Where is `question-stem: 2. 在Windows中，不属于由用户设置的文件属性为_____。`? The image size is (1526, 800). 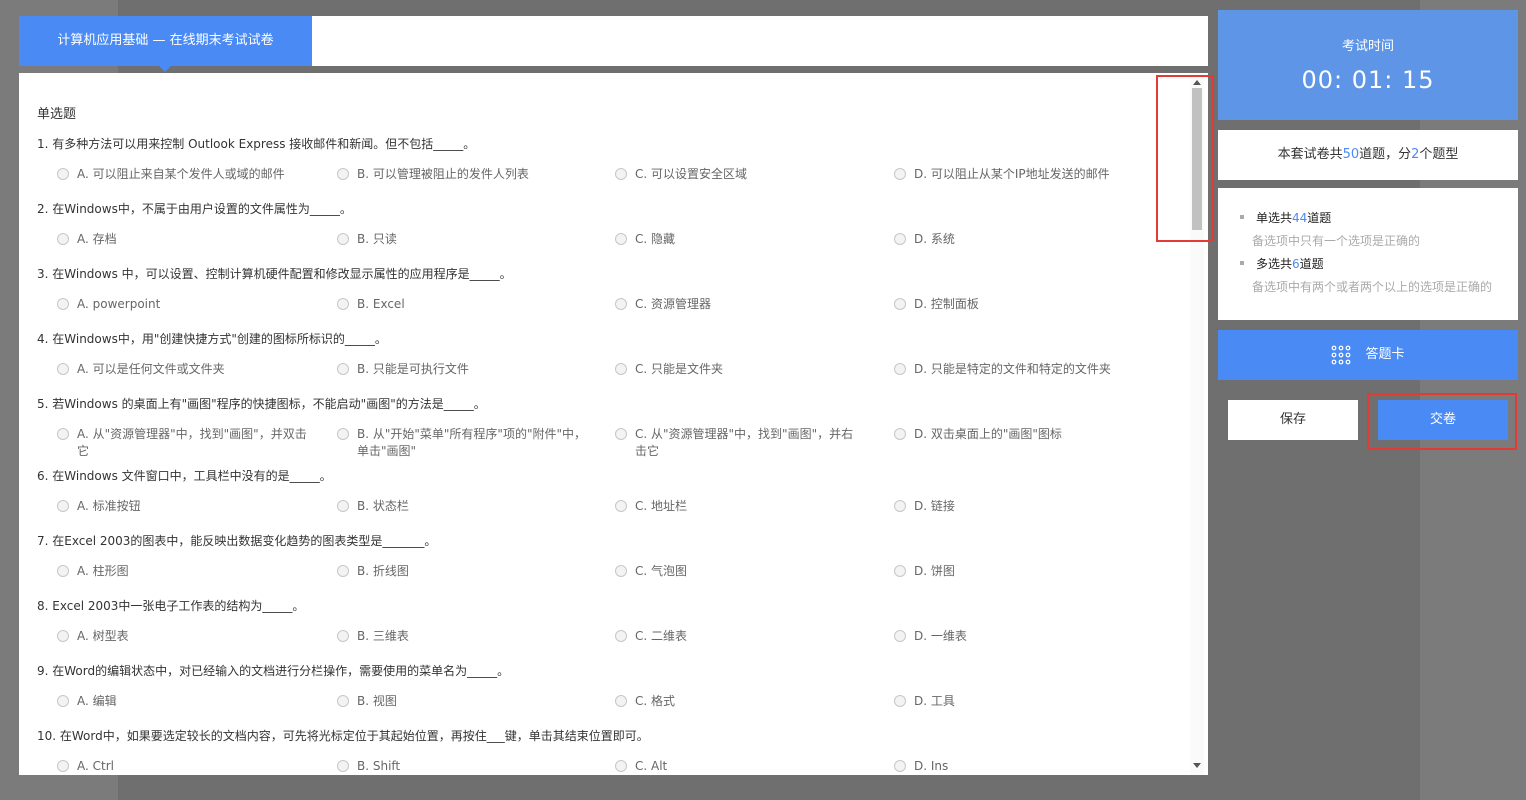 question-stem: 2. 在Windows中，不属于由用户设置的文件属性为_____。 is located at coordinates (194, 209).